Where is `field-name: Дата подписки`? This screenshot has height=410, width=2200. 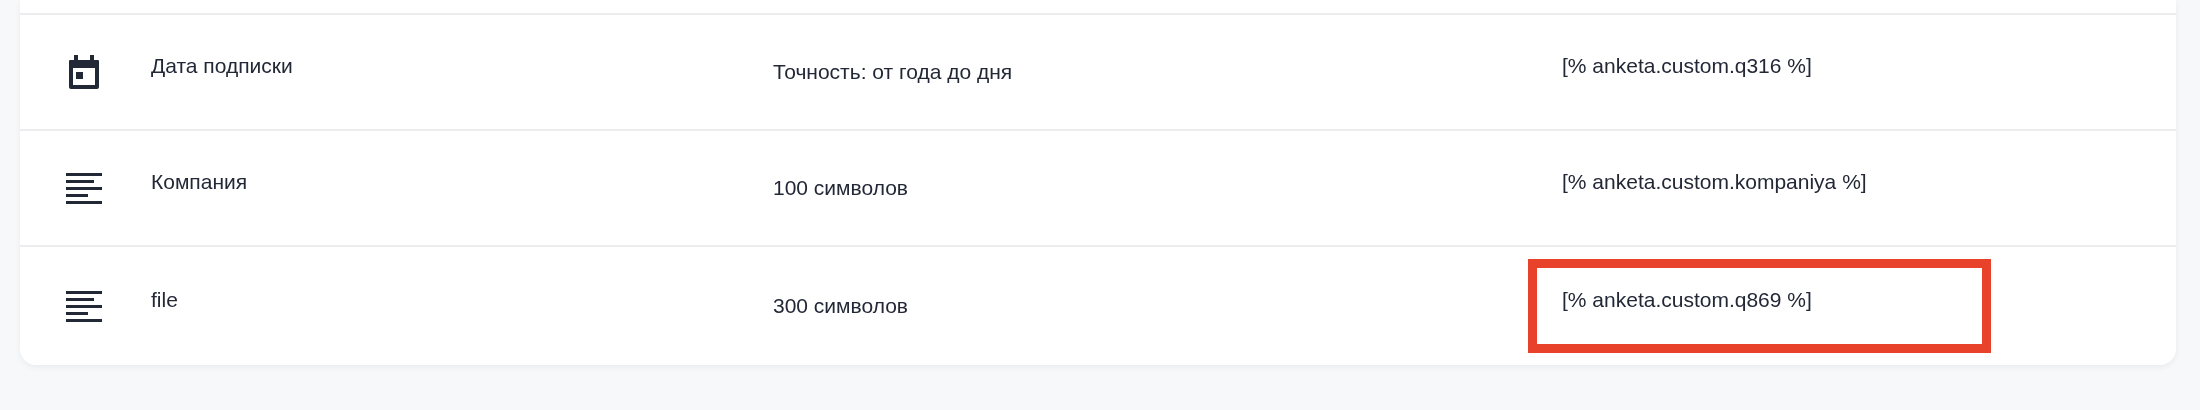 field-name: Дата подписки is located at coordinates (222, 66).